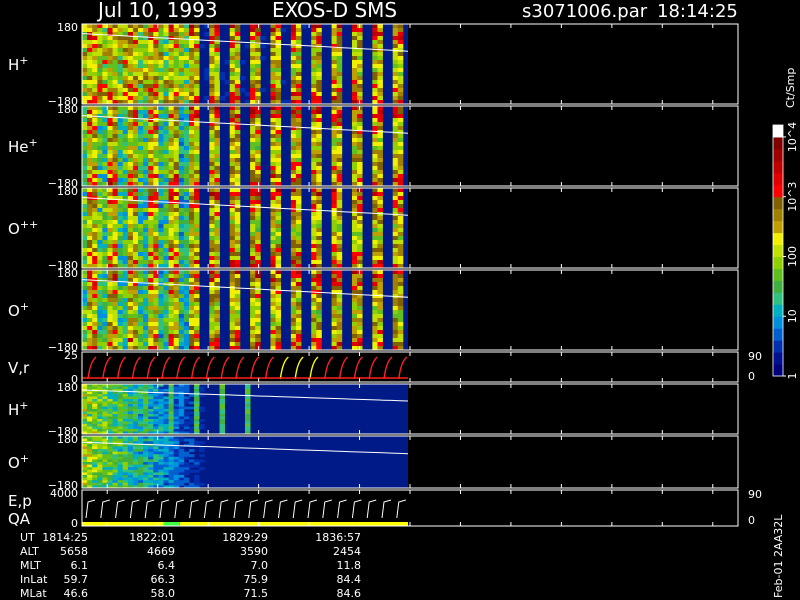  Describe the element at coordinates (778, 143) in the screenshot. I see `colorbar-swatch` at that location.